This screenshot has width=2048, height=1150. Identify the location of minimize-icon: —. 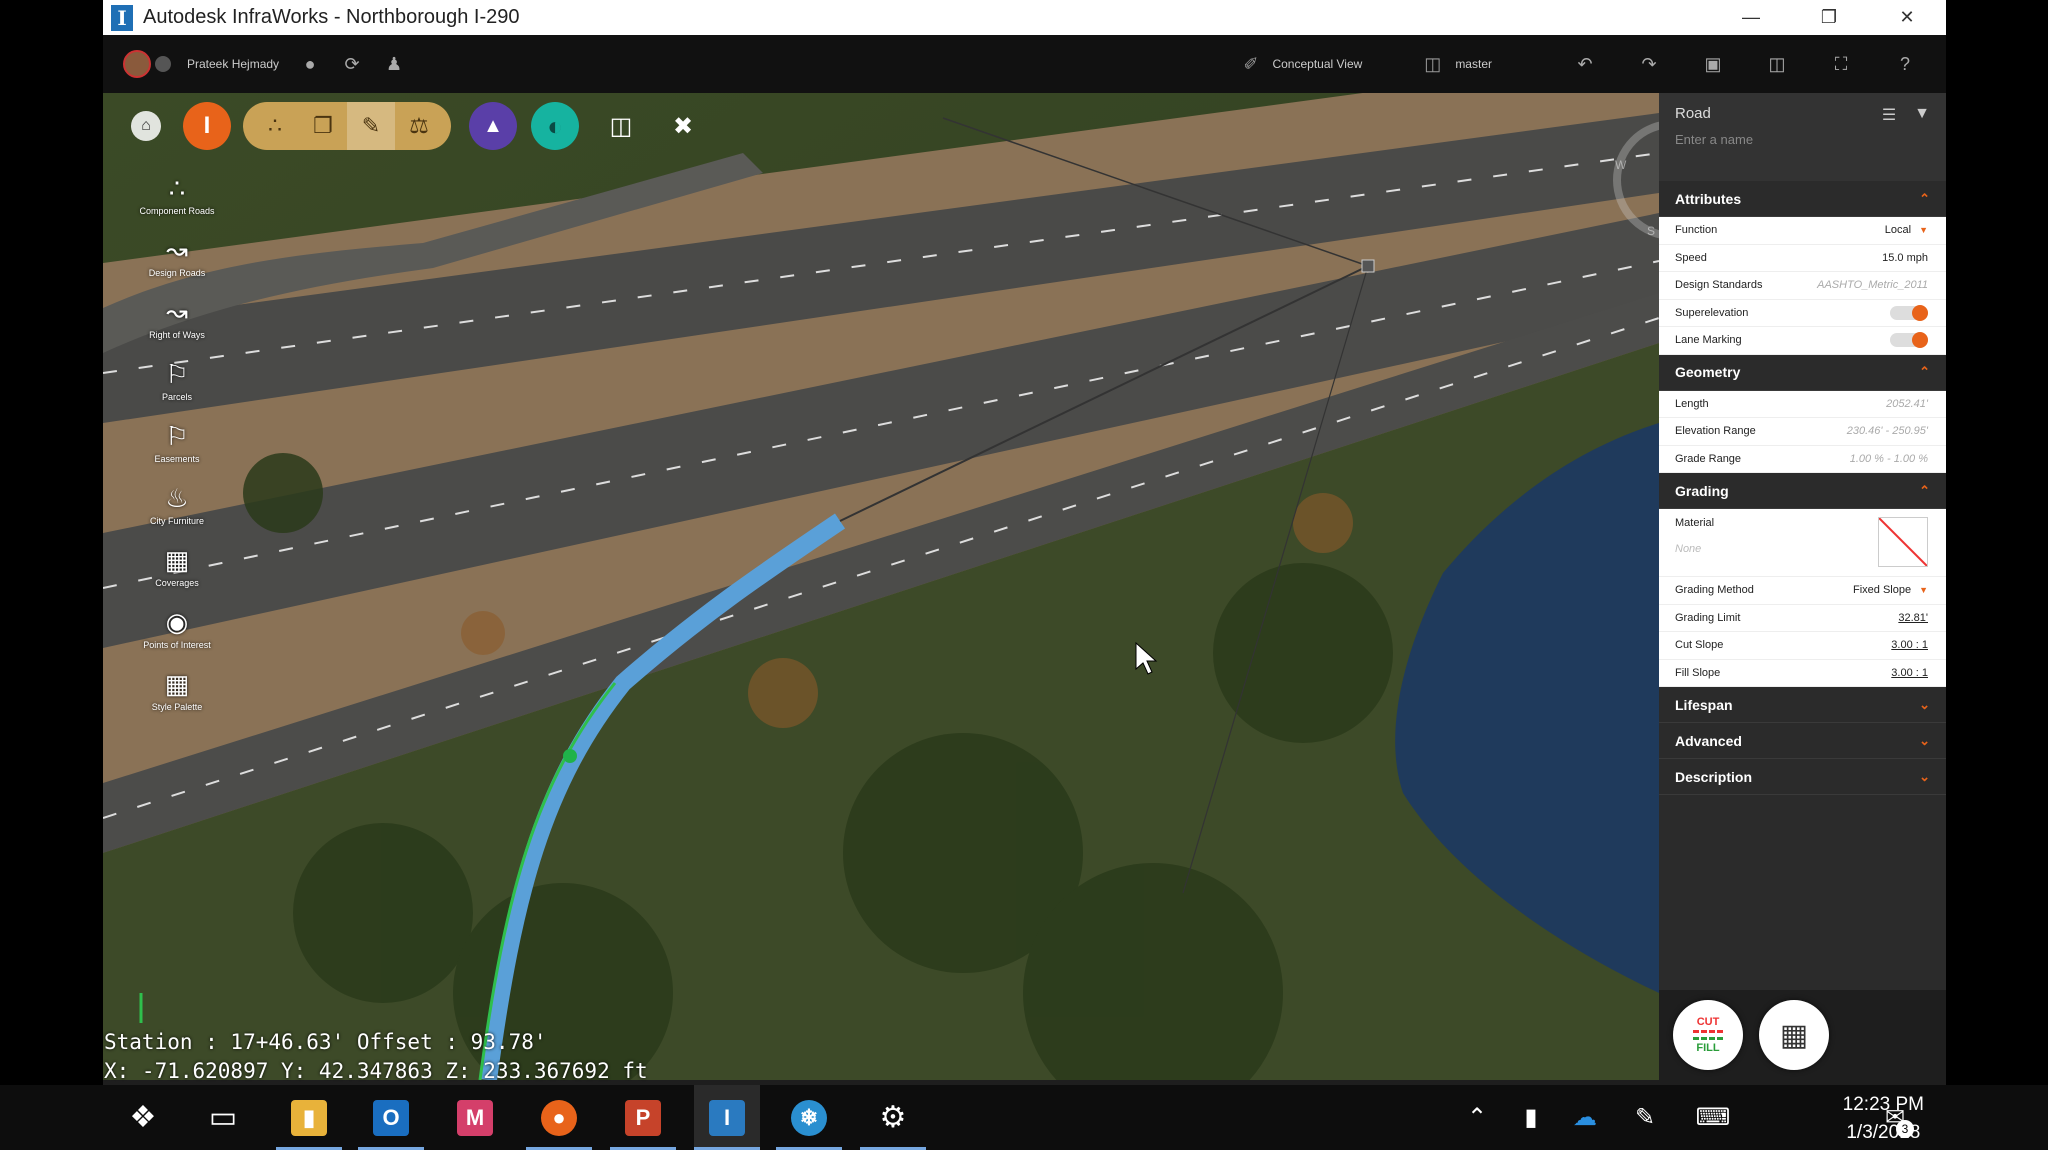
(1751, 17).